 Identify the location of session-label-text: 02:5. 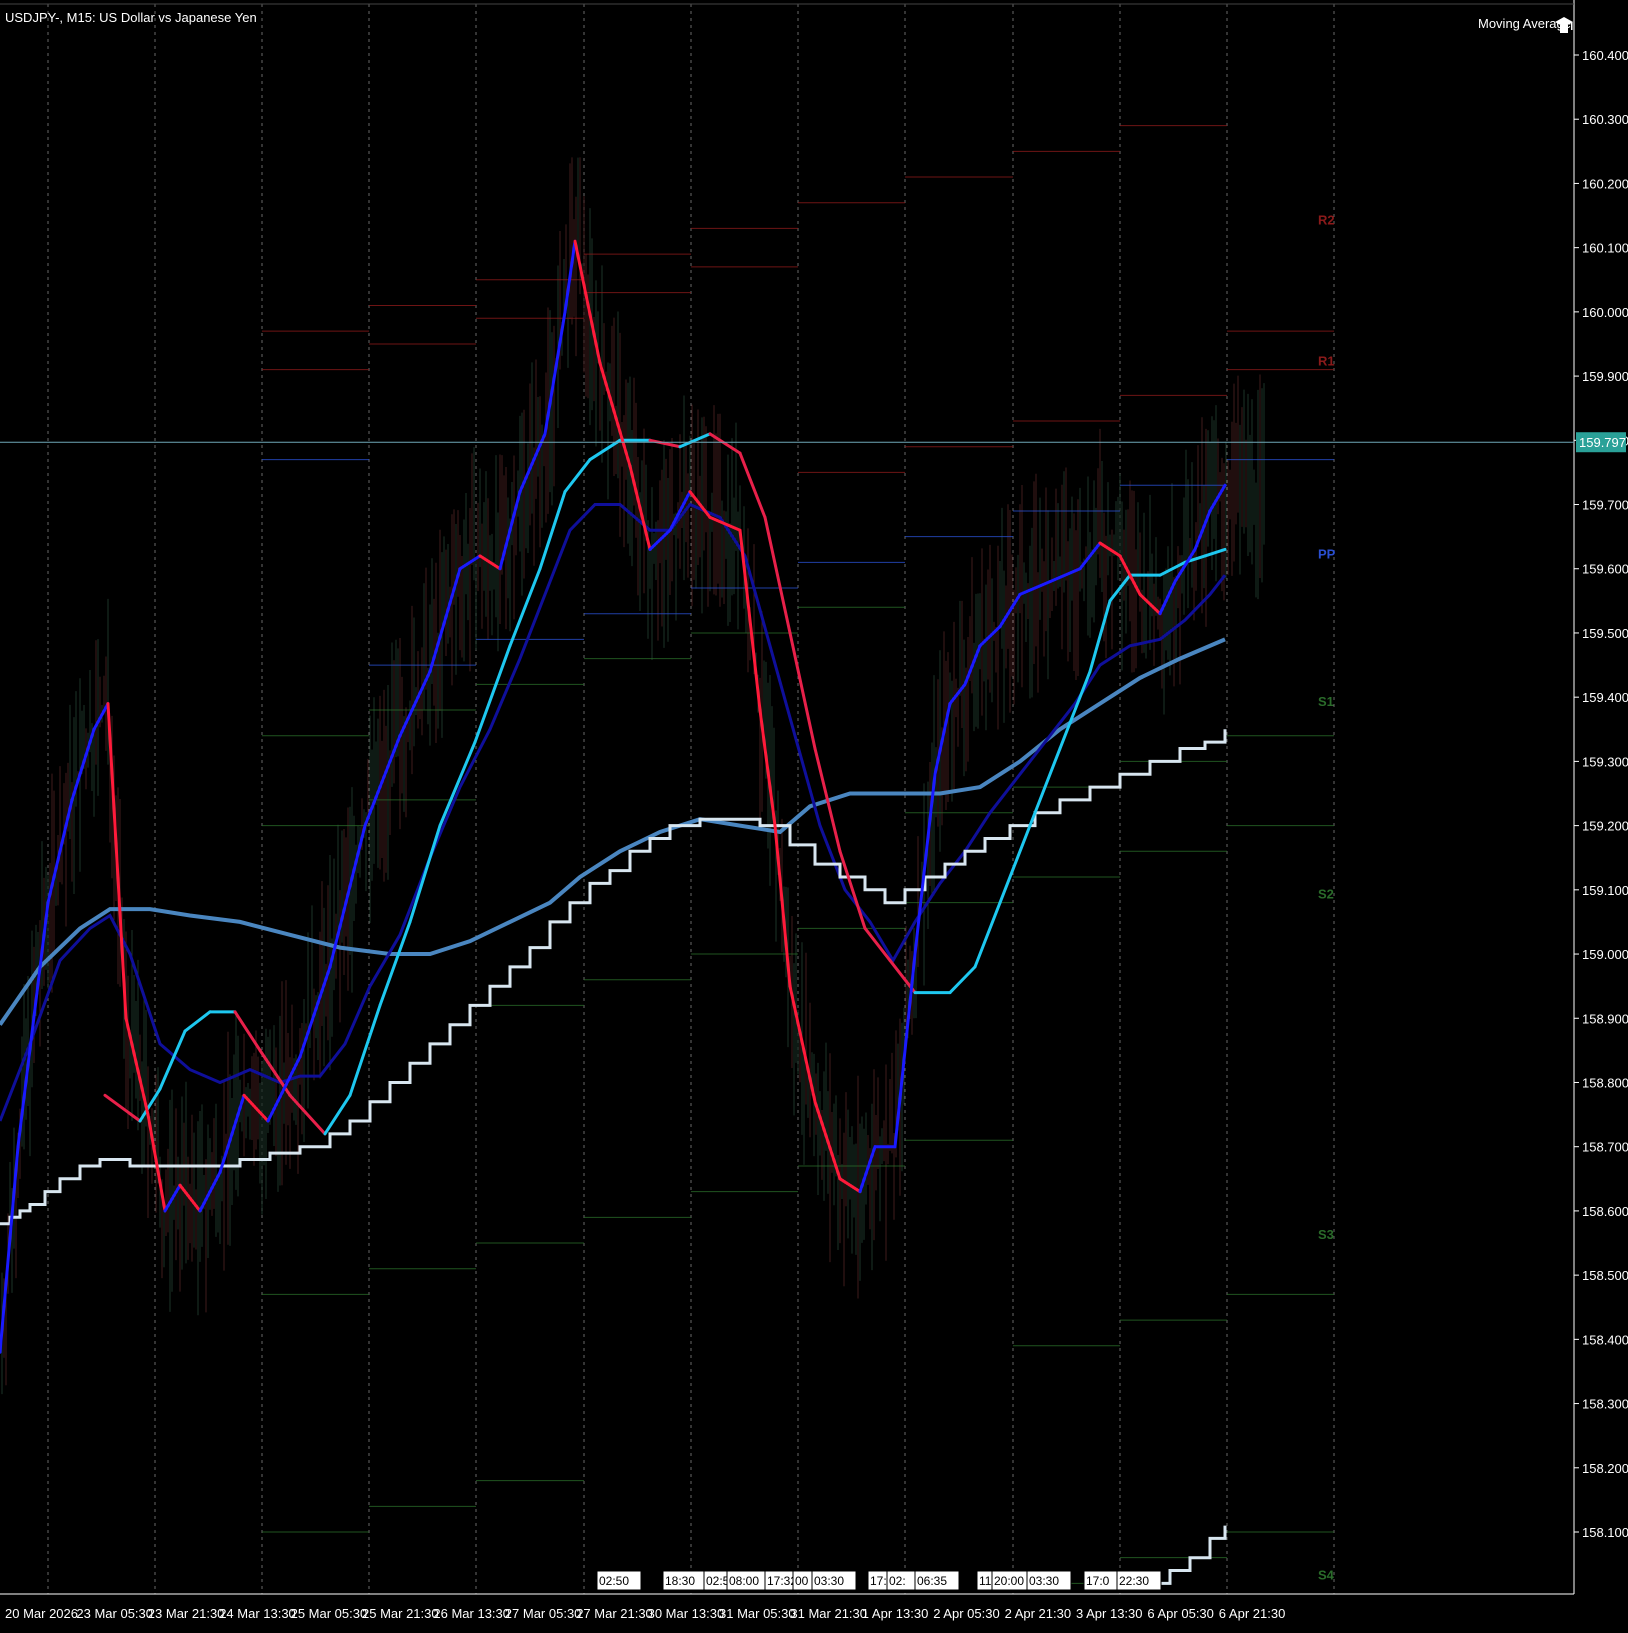
(718, 1581).